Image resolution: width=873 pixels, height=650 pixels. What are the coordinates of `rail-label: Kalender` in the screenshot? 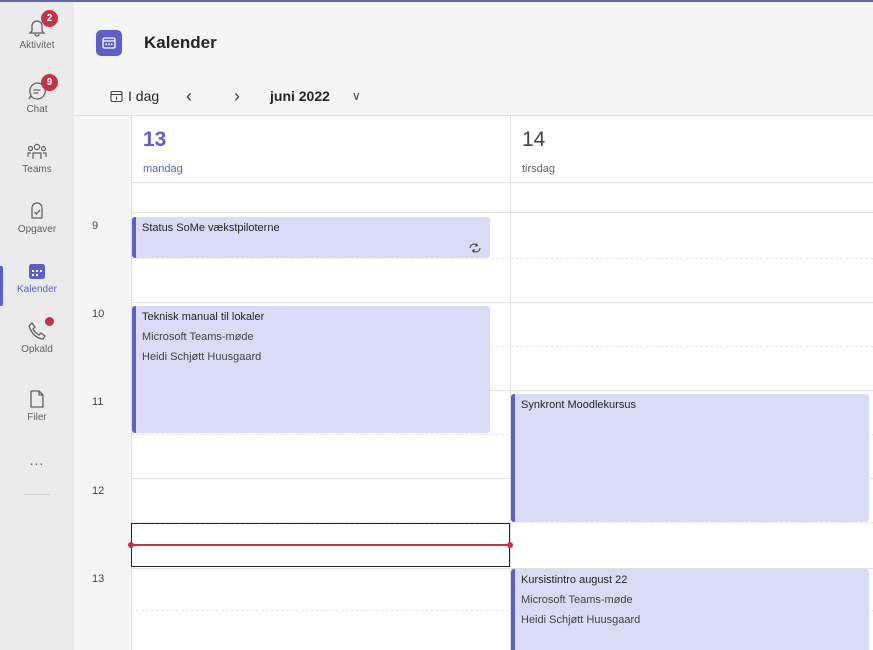 It's located at (37, 289).